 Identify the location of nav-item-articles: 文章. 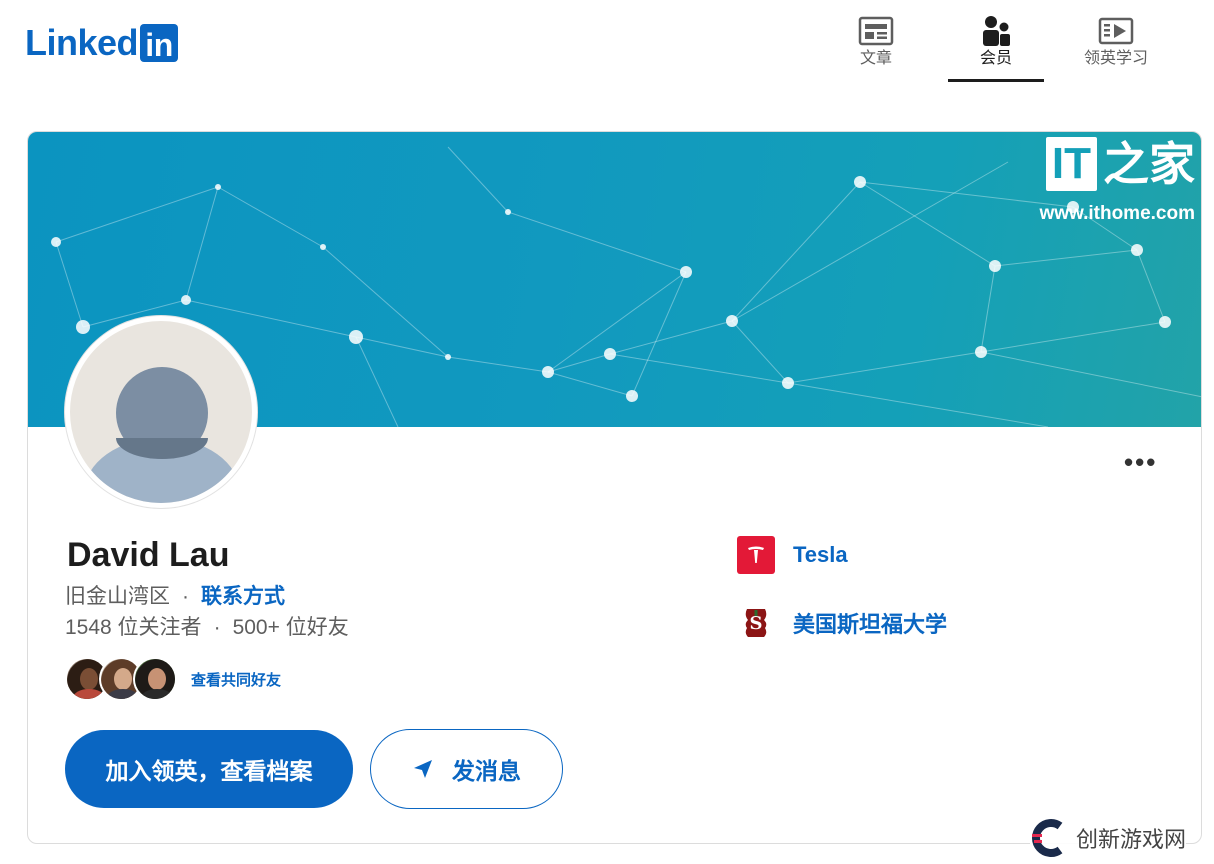
(876, 48).